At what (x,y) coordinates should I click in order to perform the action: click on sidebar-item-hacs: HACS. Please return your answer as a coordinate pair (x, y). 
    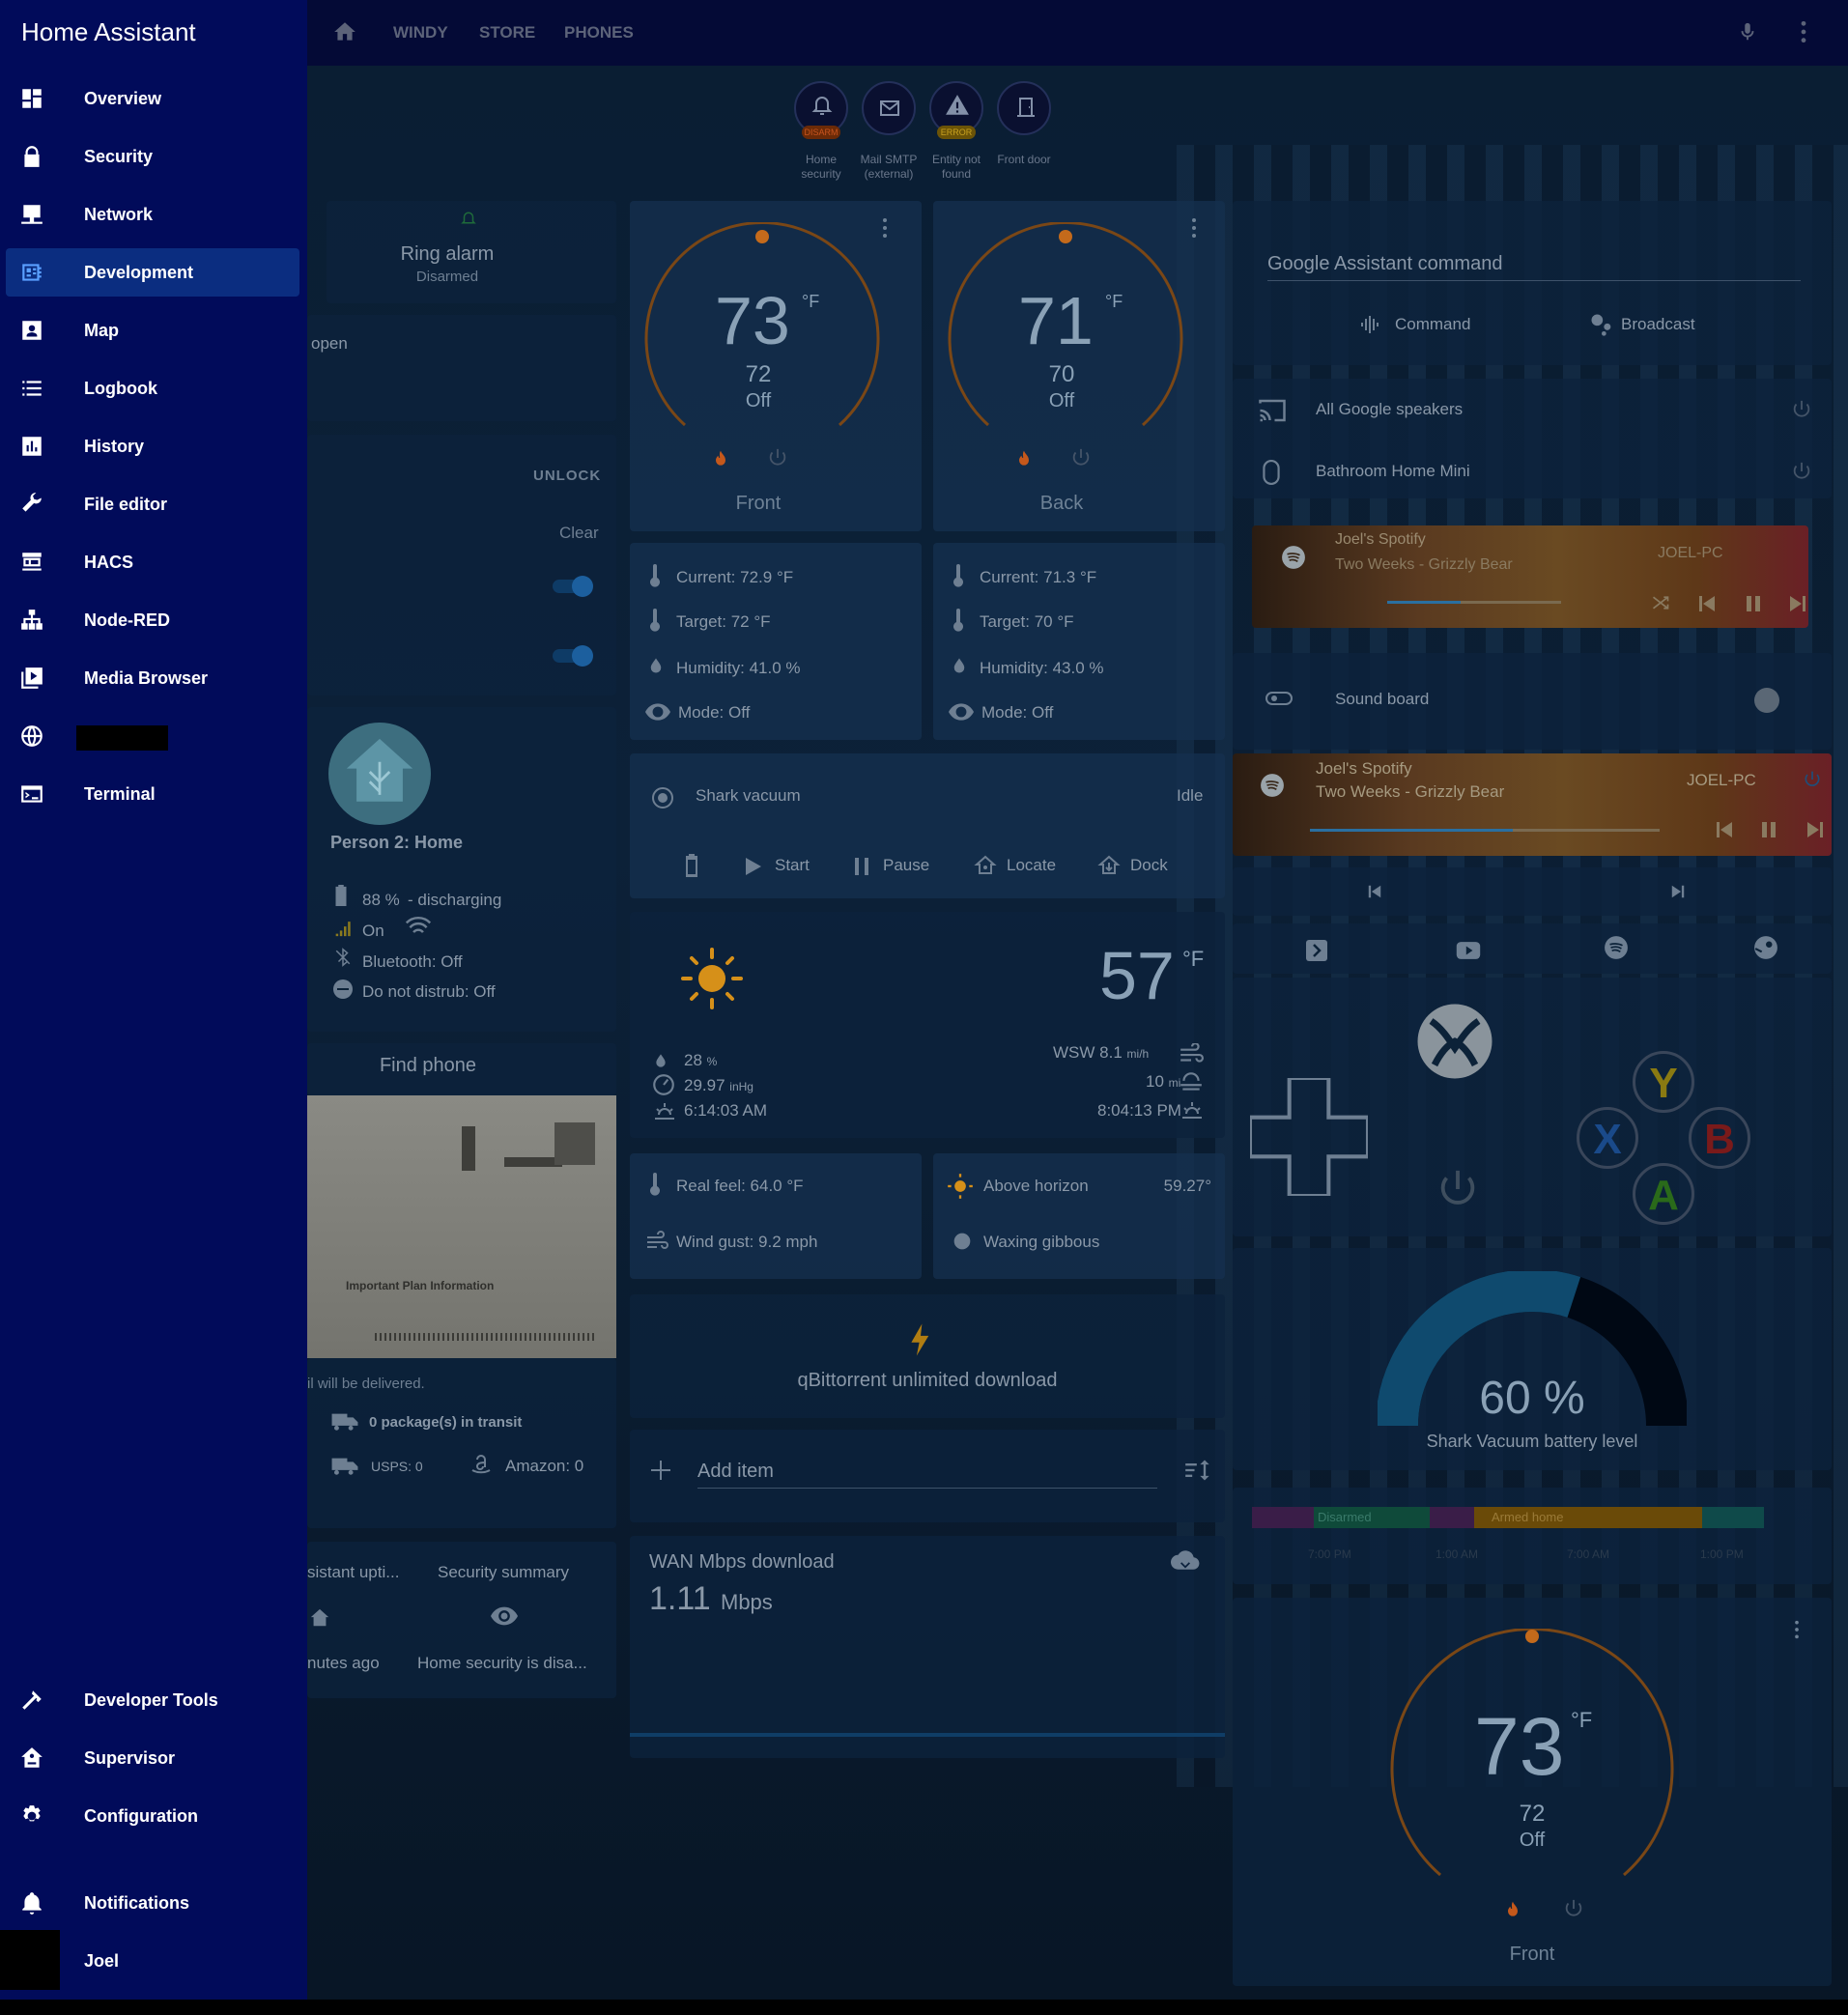
    Looking at the image, I should click on (152, 562).